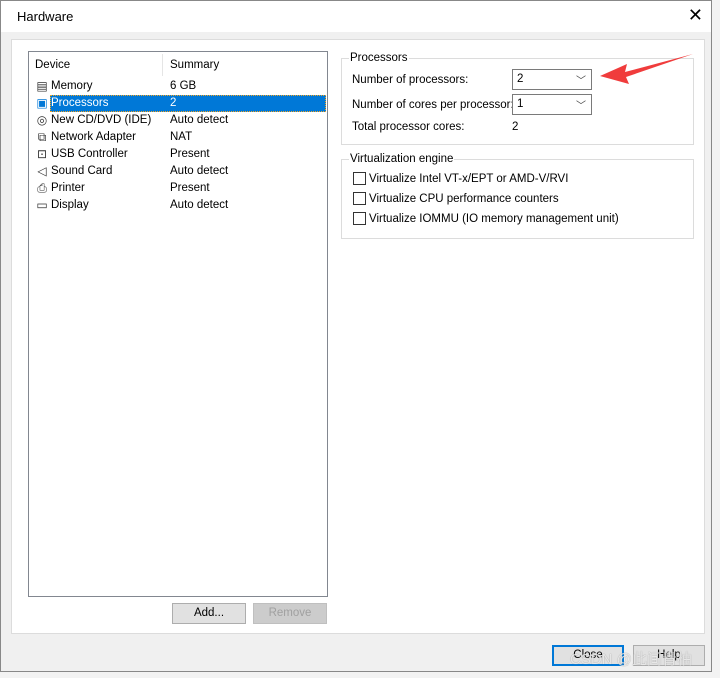 Image resolution: width=720 pixels, height=678 pixels. What do you see at coordinates (433, 105) in the screenshot?
I see `cores-per-processor-label: Number of cores per processor:` at bounding box center [433, 105].